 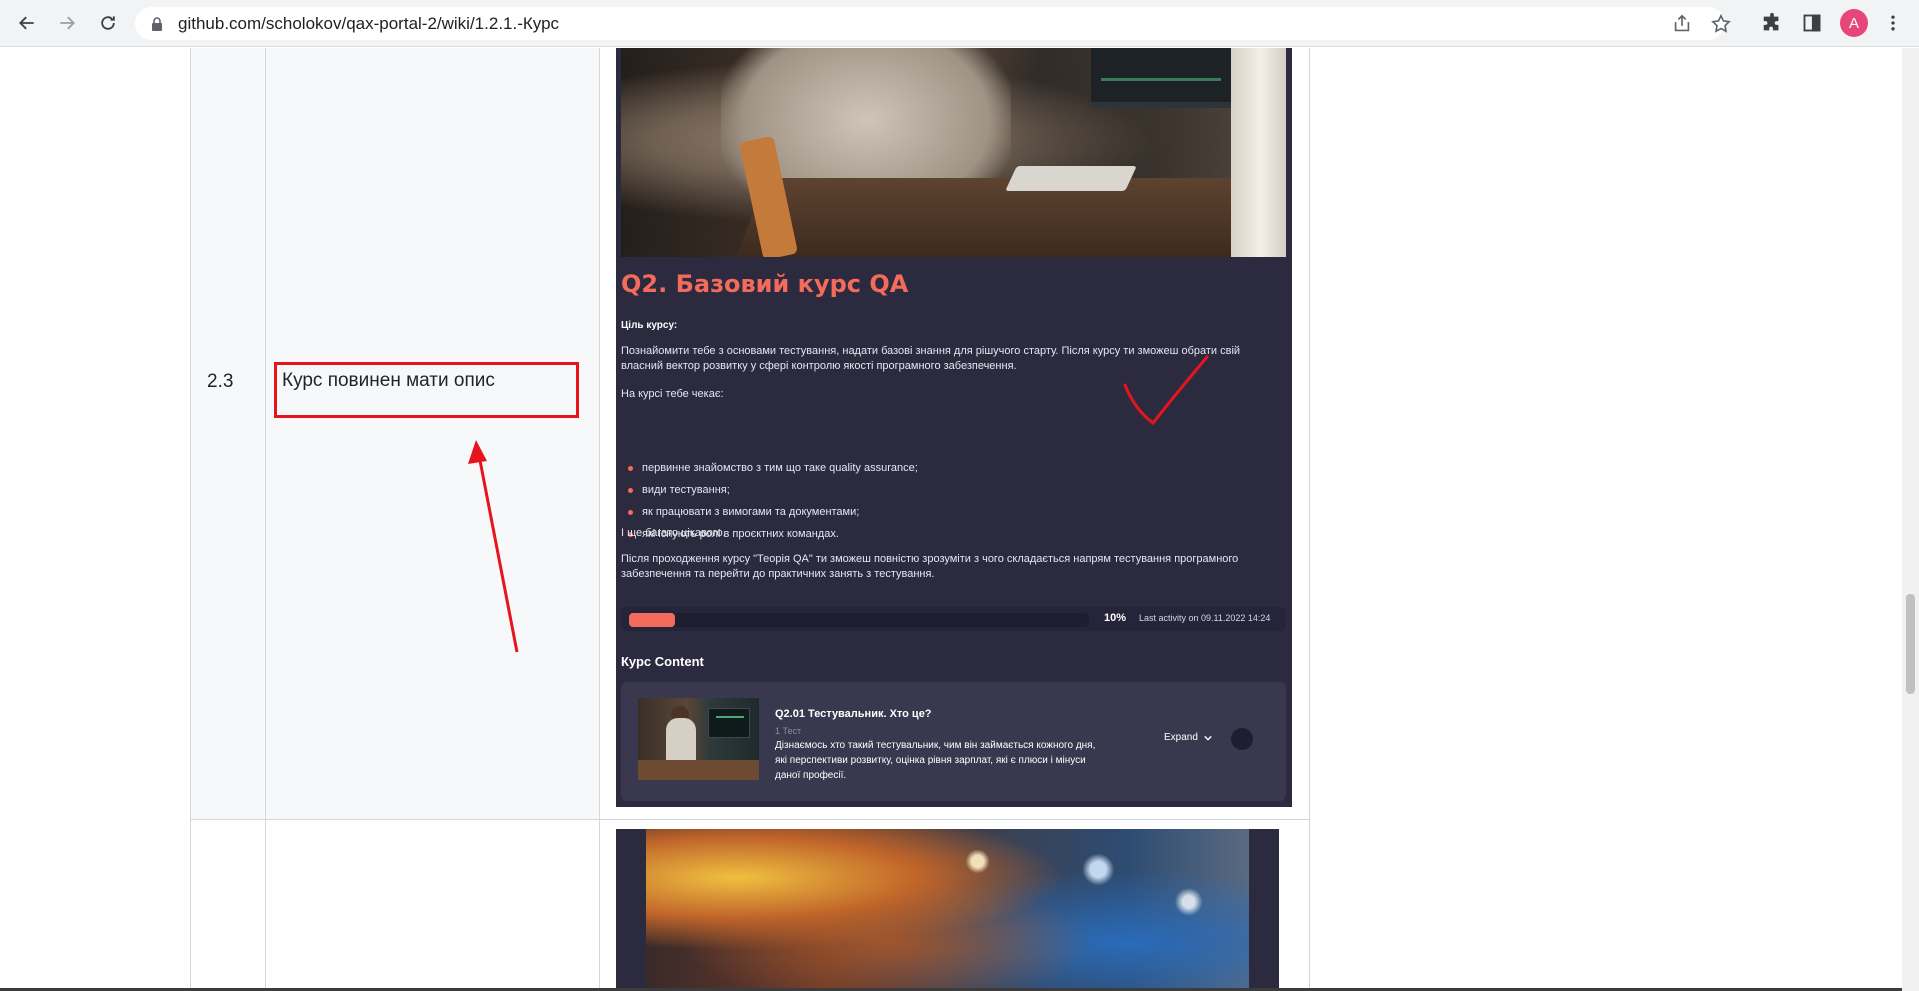 What do you see at coordinates (773, 516) in the screenshot?
I see `list-item: як працювати з вимогами та документами;` at bounding box center [773, 516].